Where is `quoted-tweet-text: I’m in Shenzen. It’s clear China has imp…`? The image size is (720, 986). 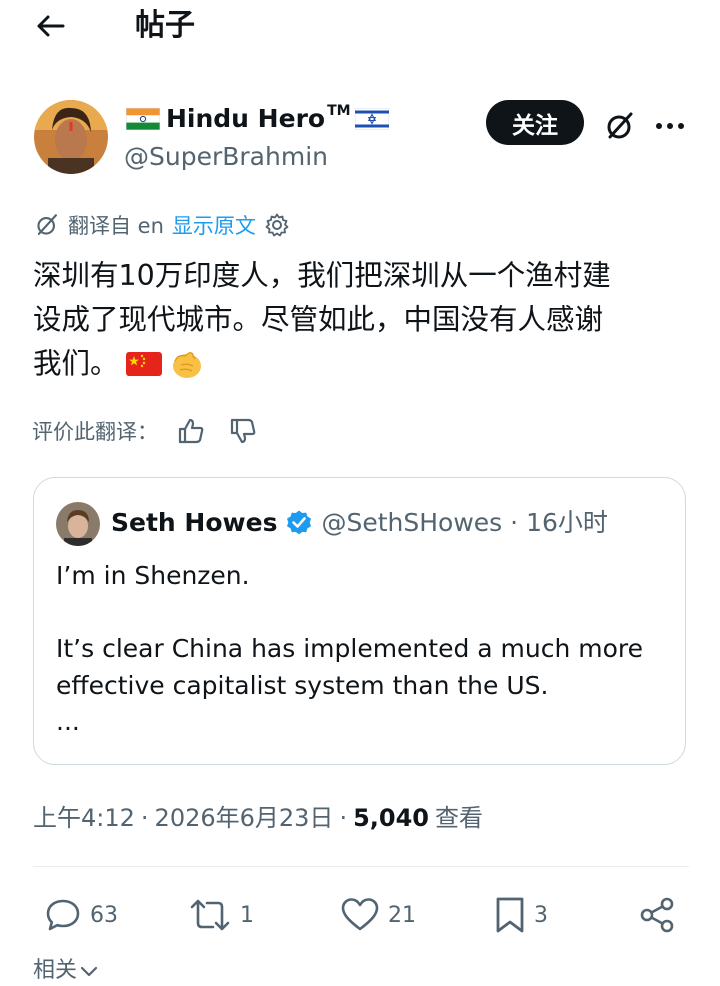
quoted-tweet-text: I’m in Shenzen. It’s clear China has imp… is located at coordinates (350, 648).